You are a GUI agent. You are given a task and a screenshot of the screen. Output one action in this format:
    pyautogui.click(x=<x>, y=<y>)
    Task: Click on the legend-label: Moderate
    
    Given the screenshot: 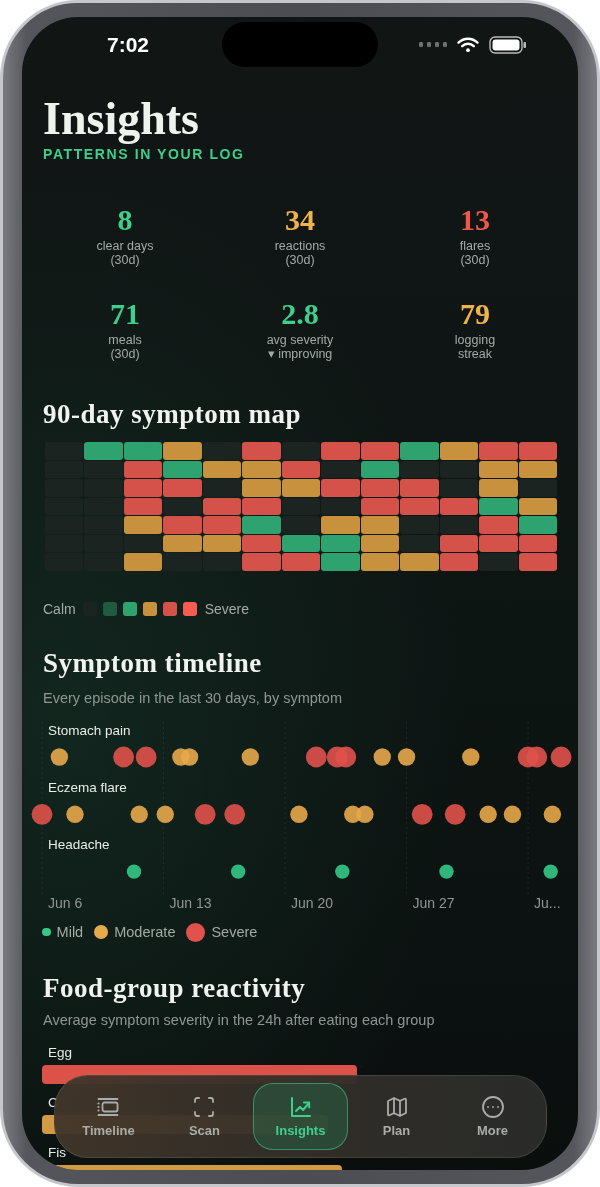 What is the action you would take?
    pyautogui.click(x=145, y=932)
    